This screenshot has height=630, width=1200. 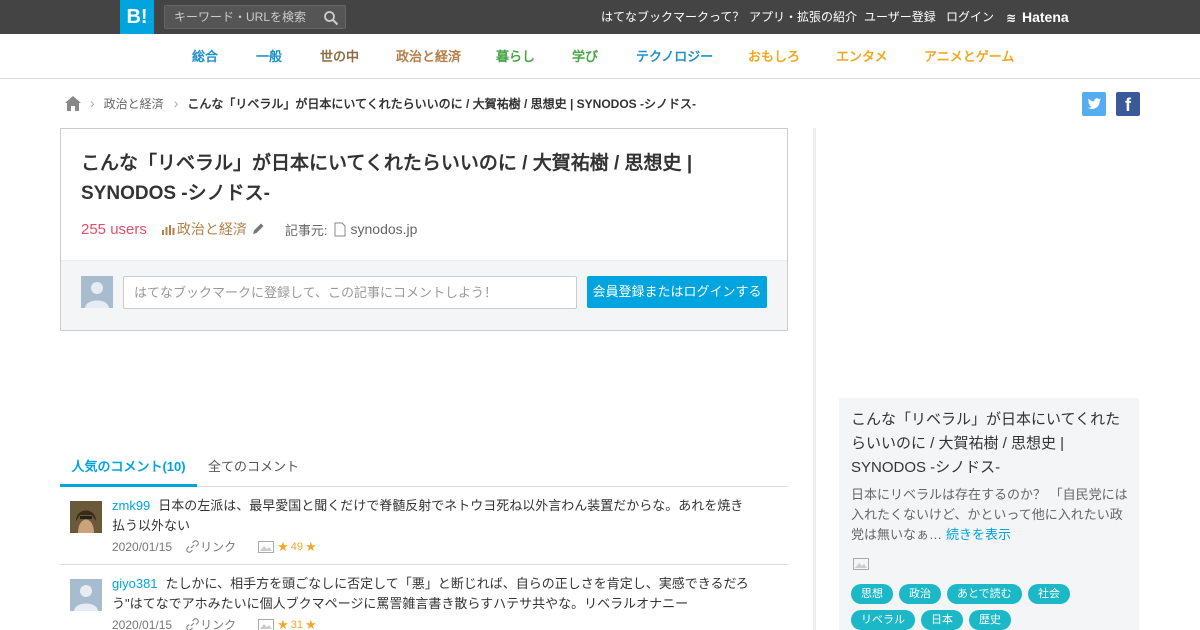 I want to click on hatena-bookmark-logo: B!, so click(x=137, y=17).